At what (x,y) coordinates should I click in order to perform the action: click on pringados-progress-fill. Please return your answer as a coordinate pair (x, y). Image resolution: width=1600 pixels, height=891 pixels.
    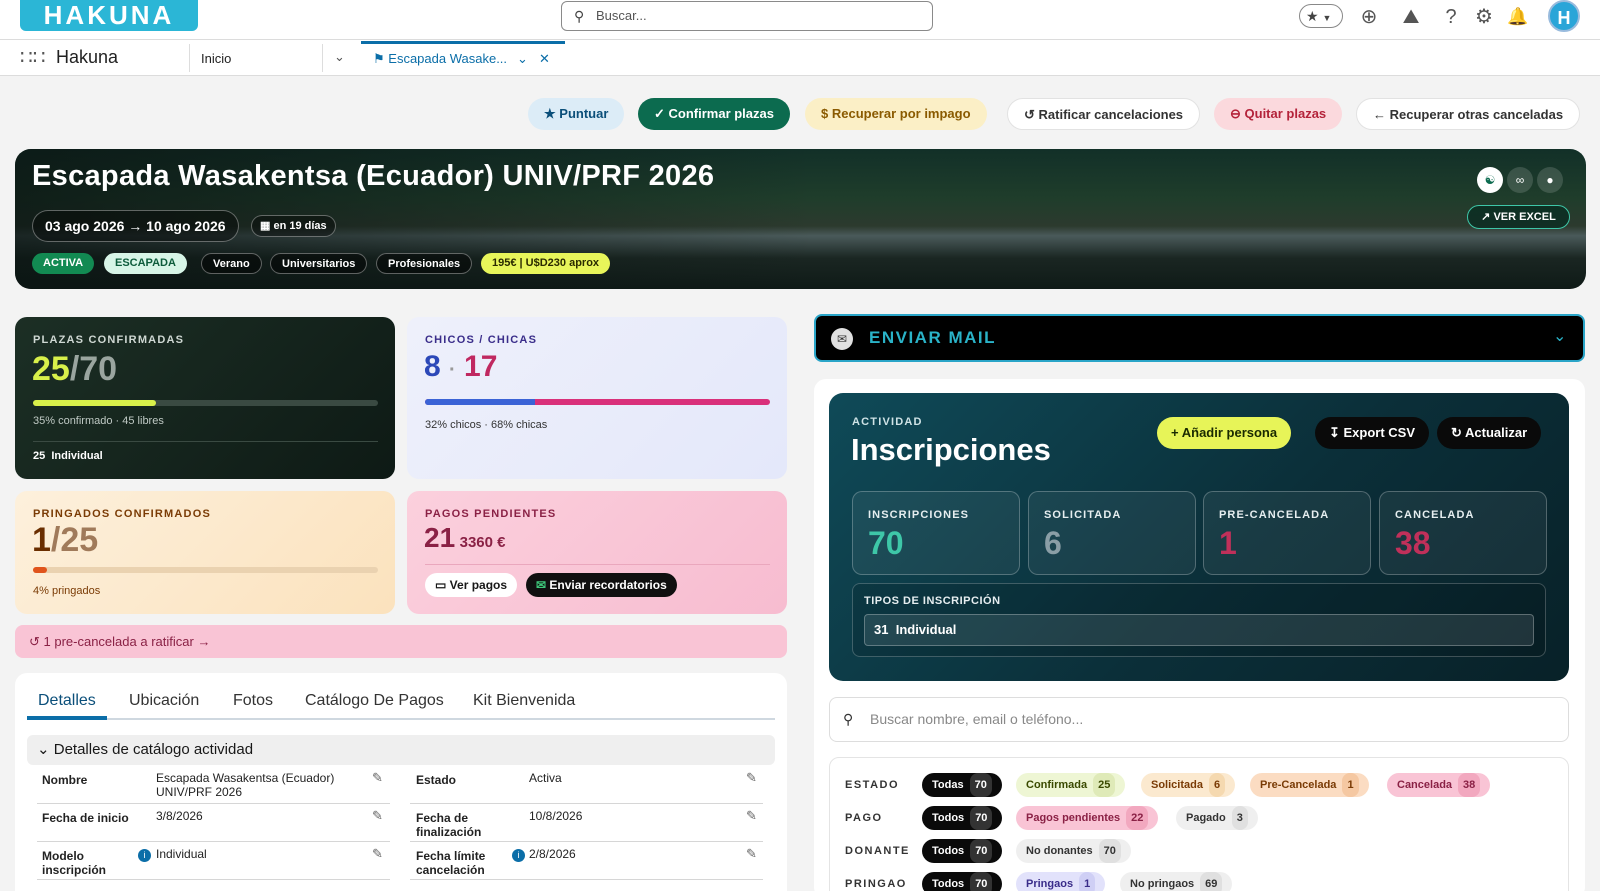
    Looking at the image, I should click on (40, 570).